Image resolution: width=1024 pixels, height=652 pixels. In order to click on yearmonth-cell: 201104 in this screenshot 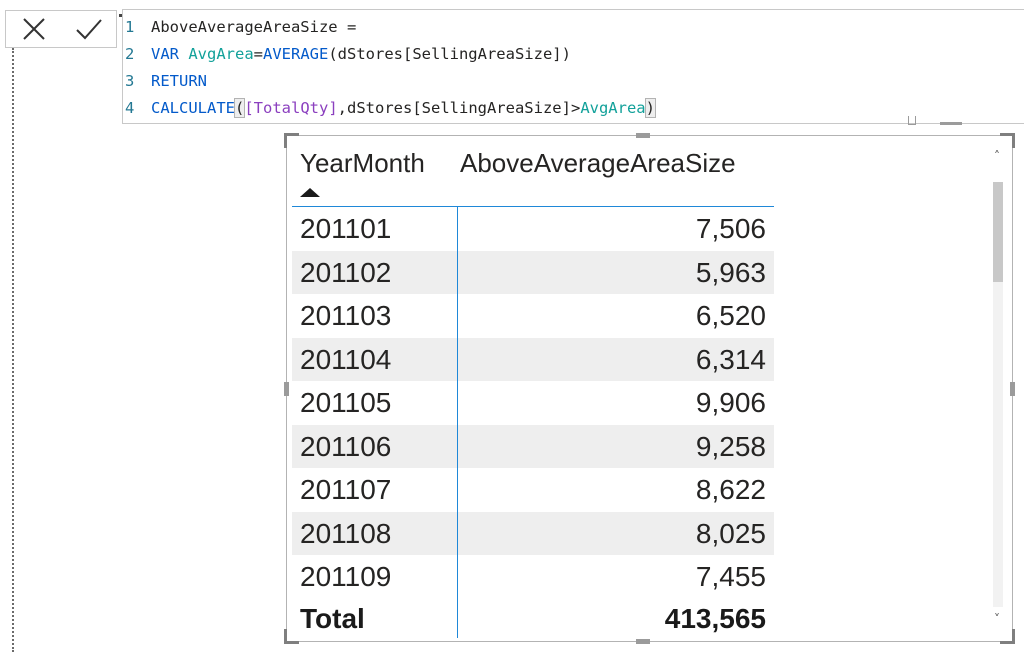, I will do `click(346, 359)`.